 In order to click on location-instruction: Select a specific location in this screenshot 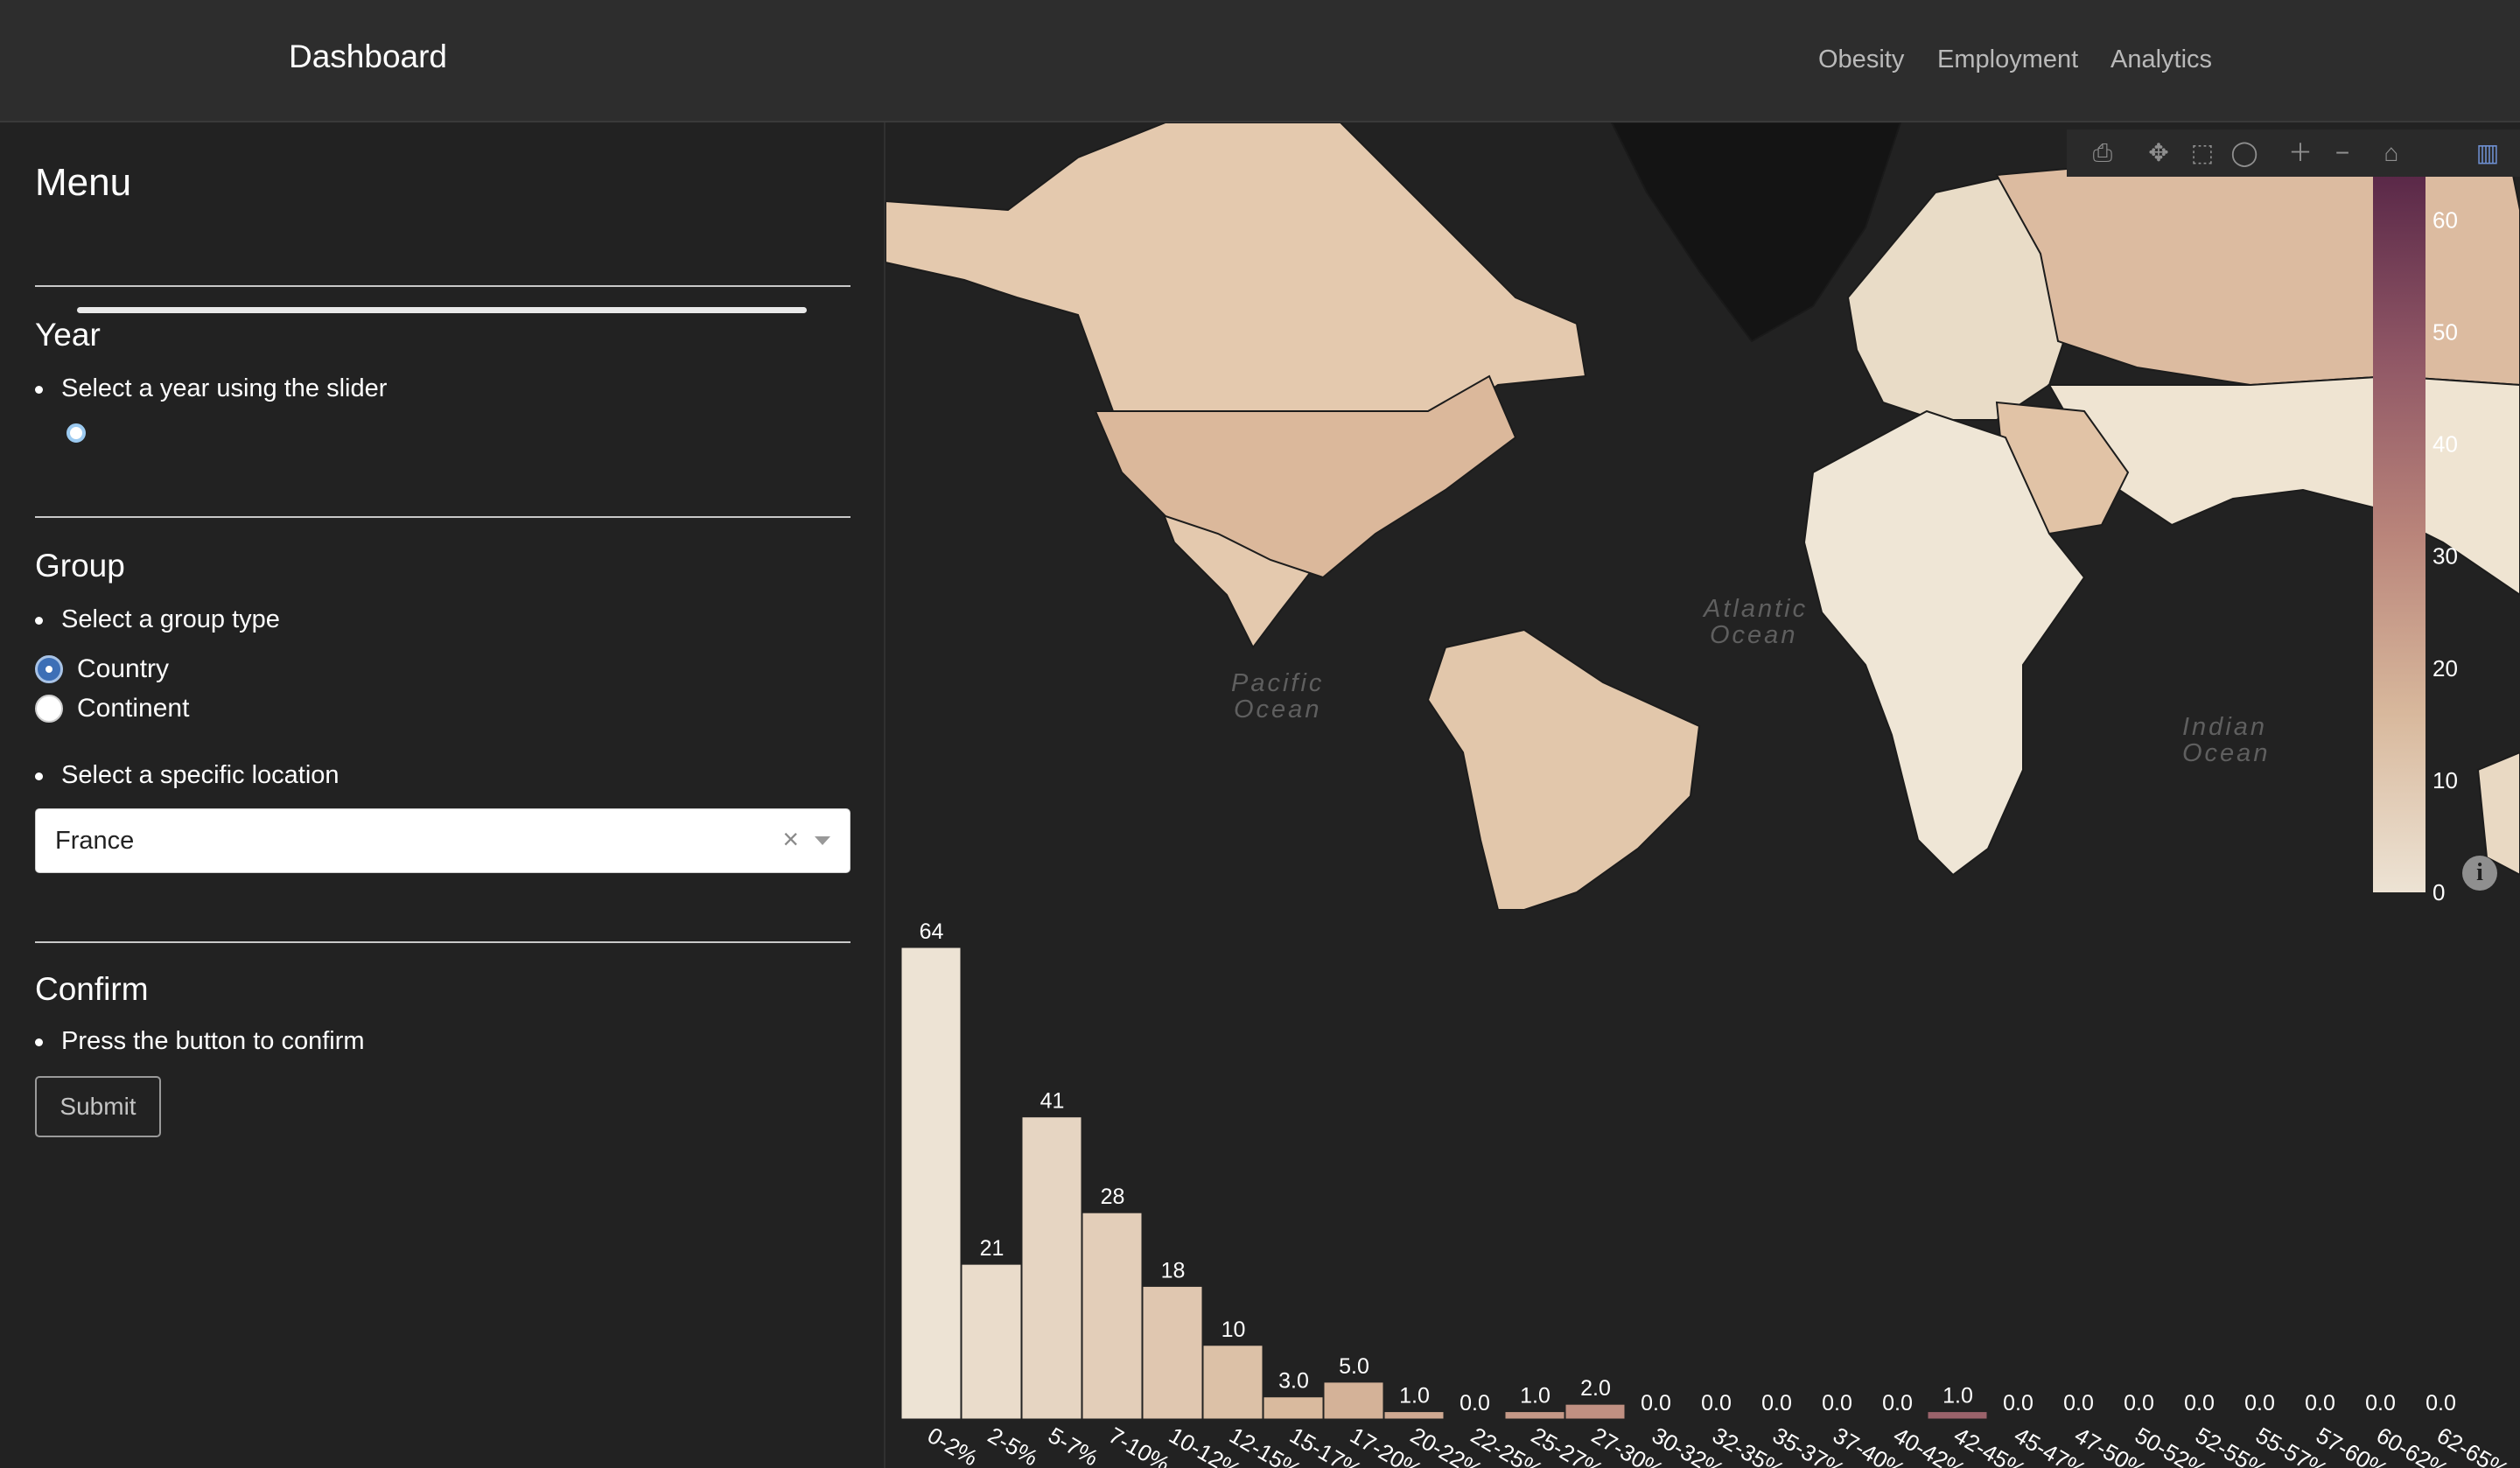, I will do `click(187, 775)`.